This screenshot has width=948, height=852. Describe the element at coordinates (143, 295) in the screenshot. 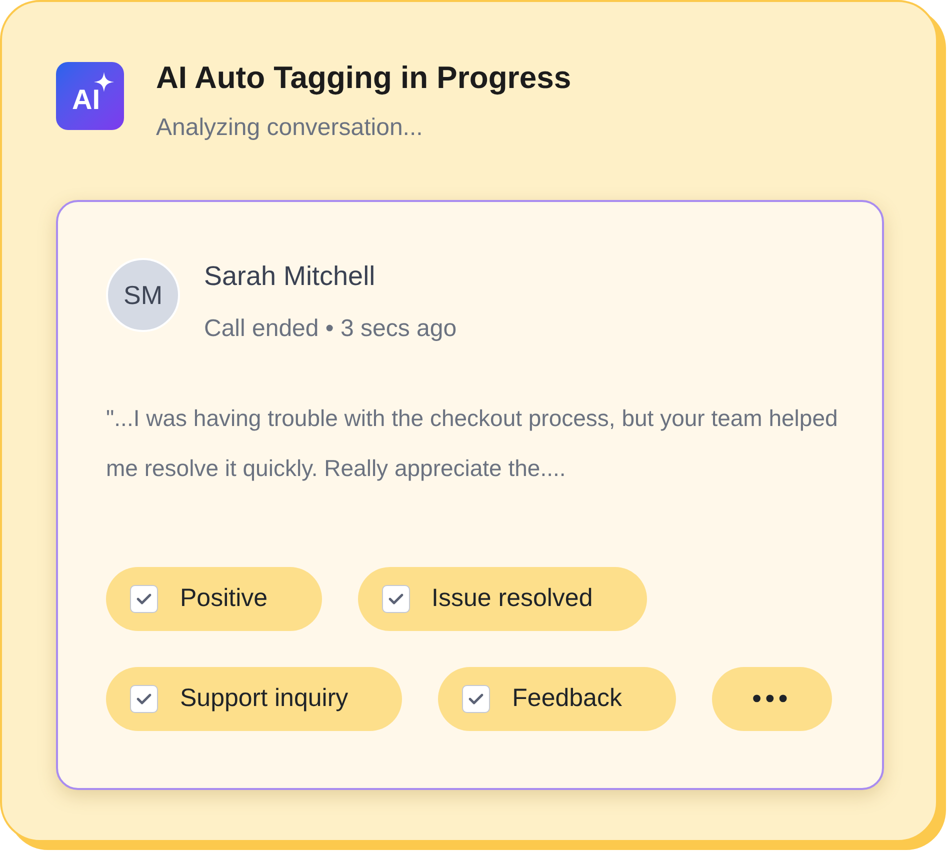

I see `avatar: SM` at that location.